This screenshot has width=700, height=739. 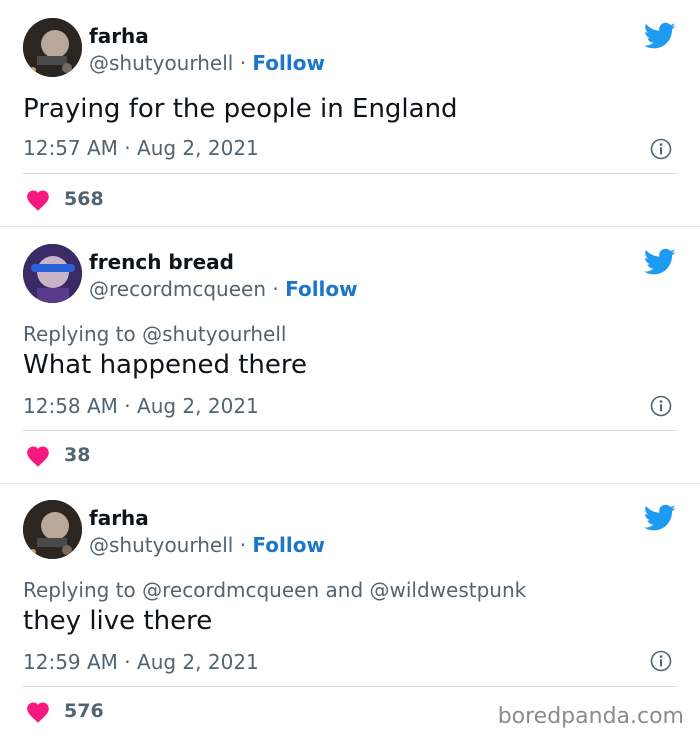 I want to click on timestamp: 12:58 AM · Aug 2, 2021, so click(x=141, y=406).